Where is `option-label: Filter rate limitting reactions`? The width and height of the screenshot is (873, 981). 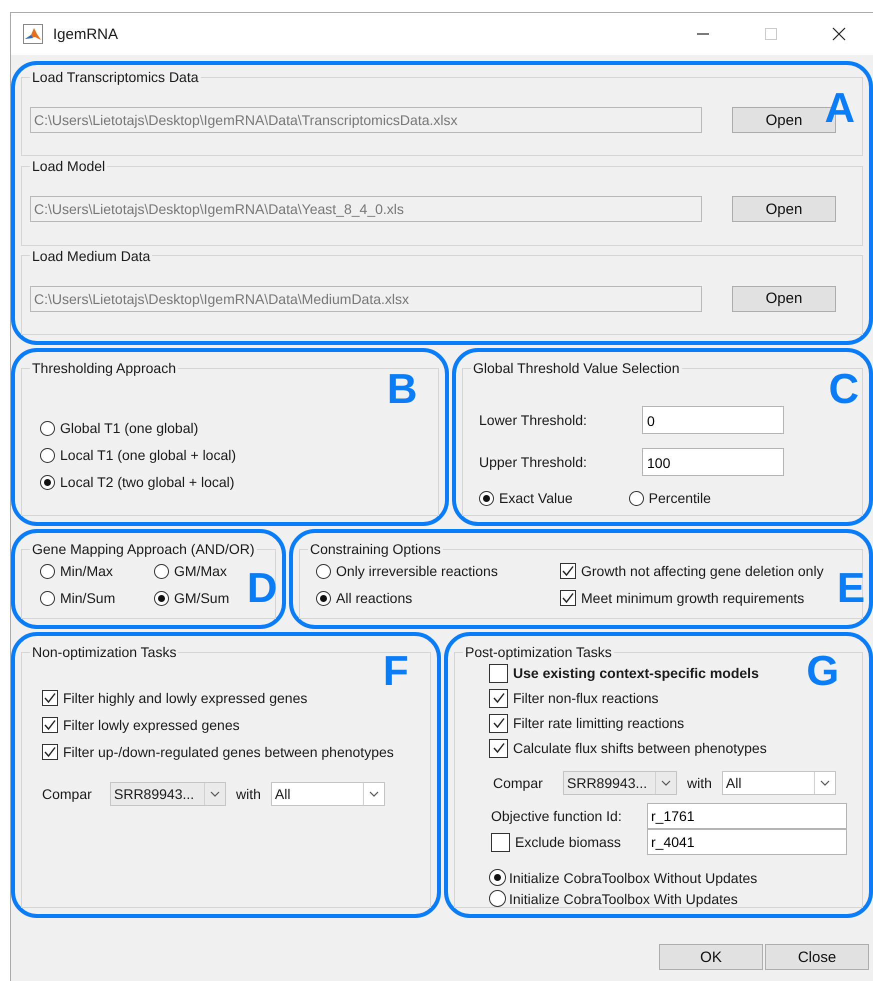
option-label: Filter rate limitting reactions is located at coordinates (598, 723).